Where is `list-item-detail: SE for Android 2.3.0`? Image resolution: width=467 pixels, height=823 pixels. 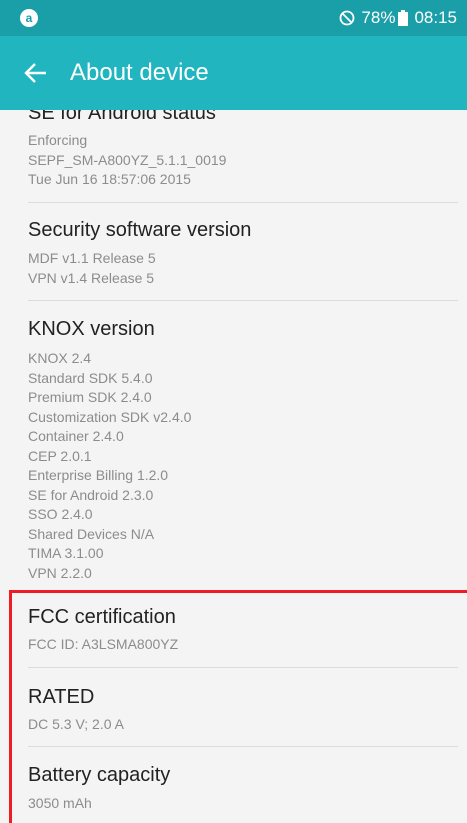 list-item-detail: SE for Android 2.3.0 is located at coordinates (91, 494).